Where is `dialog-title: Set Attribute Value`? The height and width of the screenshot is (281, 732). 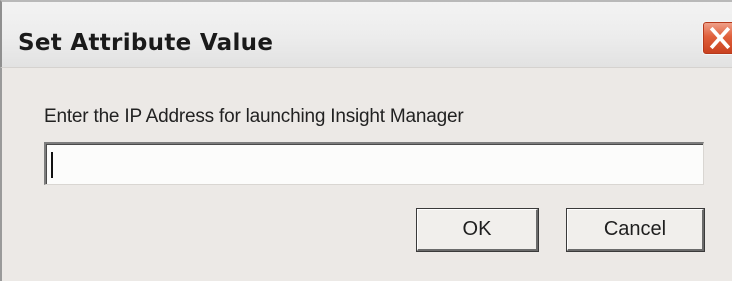 dialog-title: Set Attribute Value is located at coordinates (146, 43).